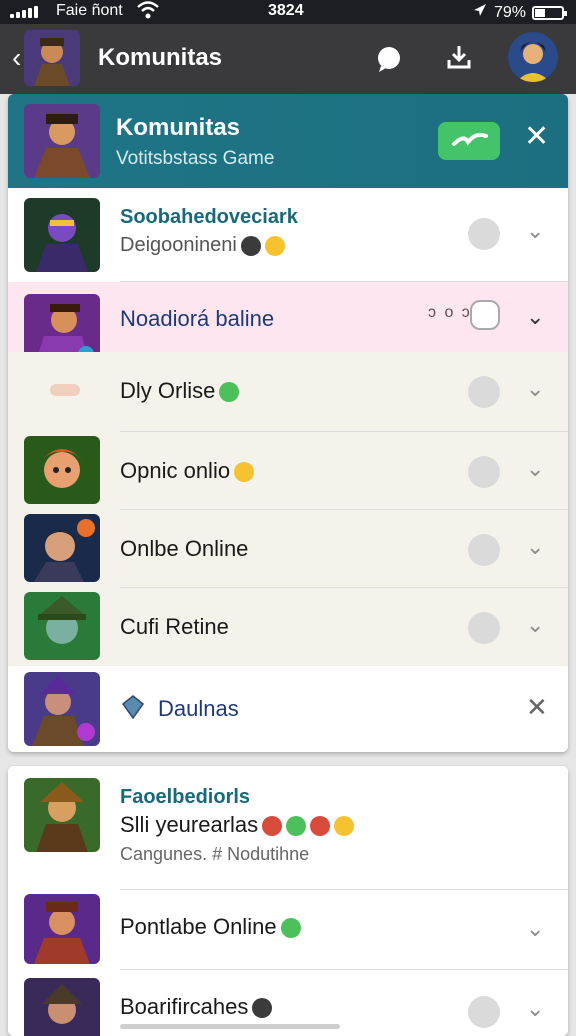 This screenshot has width=576, height=1036. I want to click on list-item: Cufi Retine ⌄, so click(288, 627).